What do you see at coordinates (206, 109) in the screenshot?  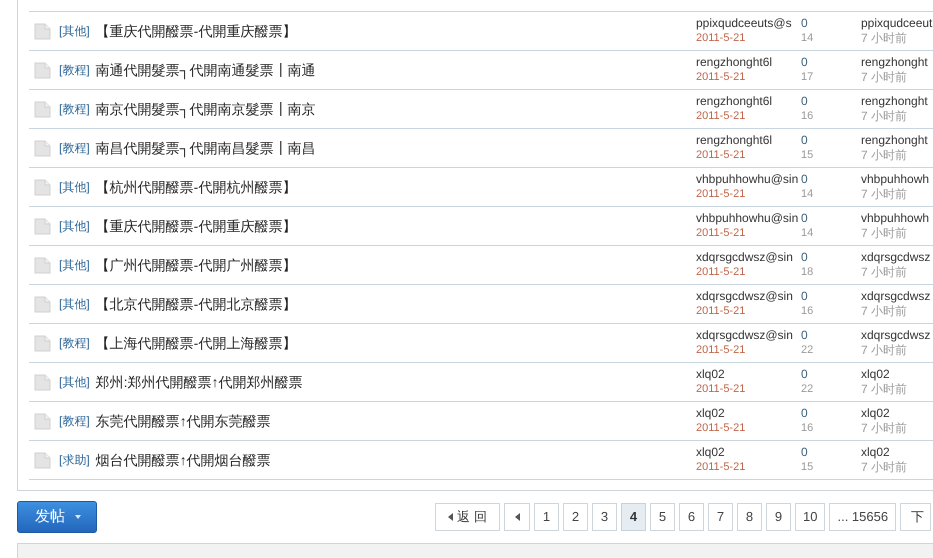 I see `thread-title: 南京代開髮票┐代開南京髮票┃南京` at bounding box center [206, 109].